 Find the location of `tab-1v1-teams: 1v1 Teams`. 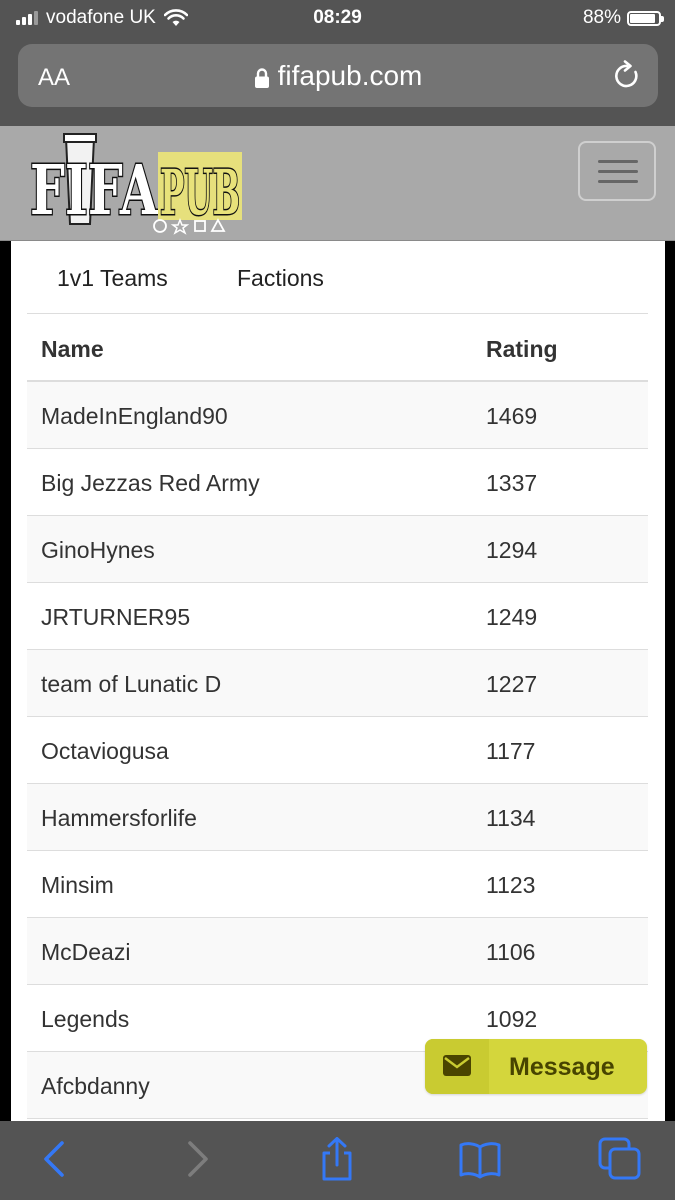

tab-1v1-teams: 1v1 Teams is located at coordinates (112, 278).